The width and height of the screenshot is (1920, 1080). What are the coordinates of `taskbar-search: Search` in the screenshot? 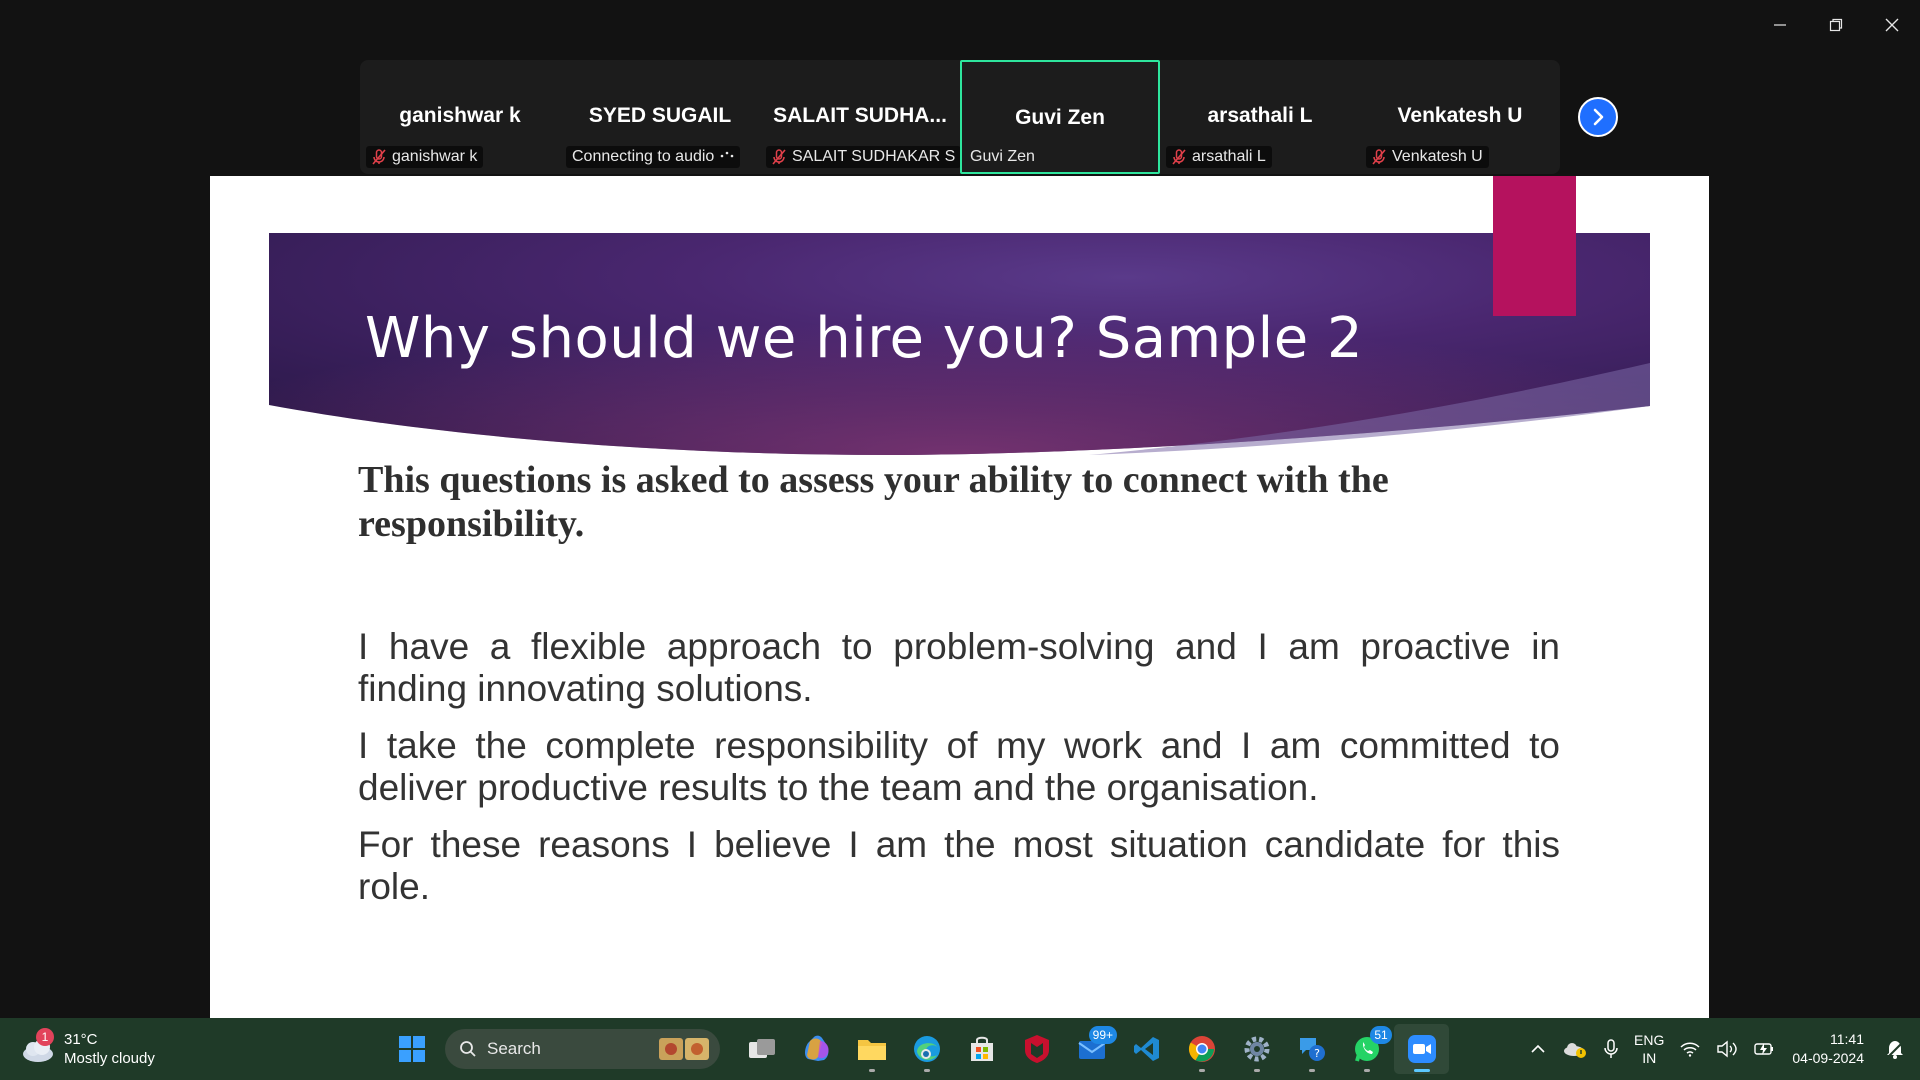 It's located at (582, 1049).